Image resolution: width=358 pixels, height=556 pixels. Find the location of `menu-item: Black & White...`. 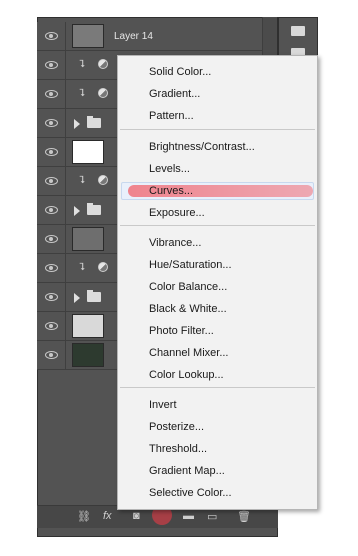

menu-item: Black & White... is located at coordinates (217, 309).